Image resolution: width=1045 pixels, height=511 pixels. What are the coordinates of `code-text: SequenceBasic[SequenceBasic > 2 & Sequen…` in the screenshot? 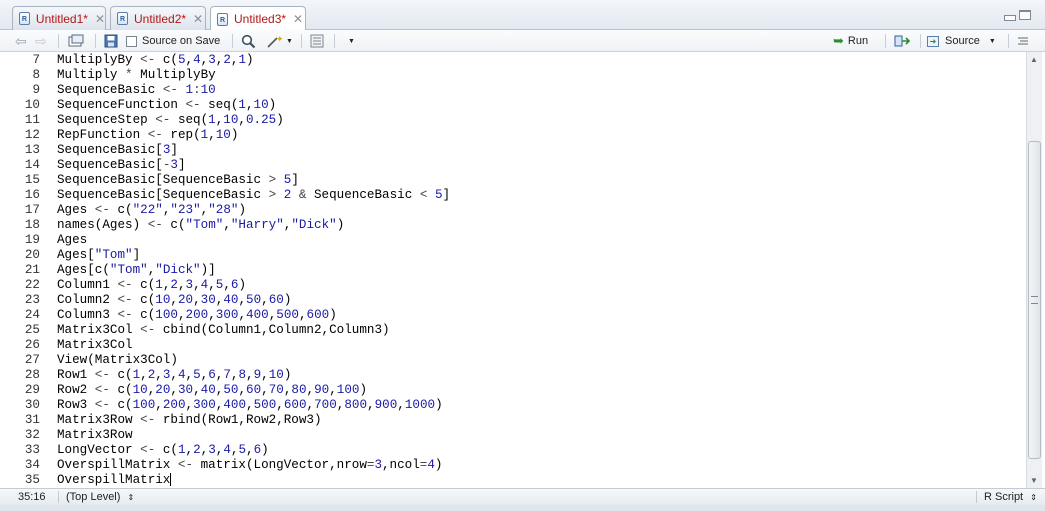 It's located at (253, 195).